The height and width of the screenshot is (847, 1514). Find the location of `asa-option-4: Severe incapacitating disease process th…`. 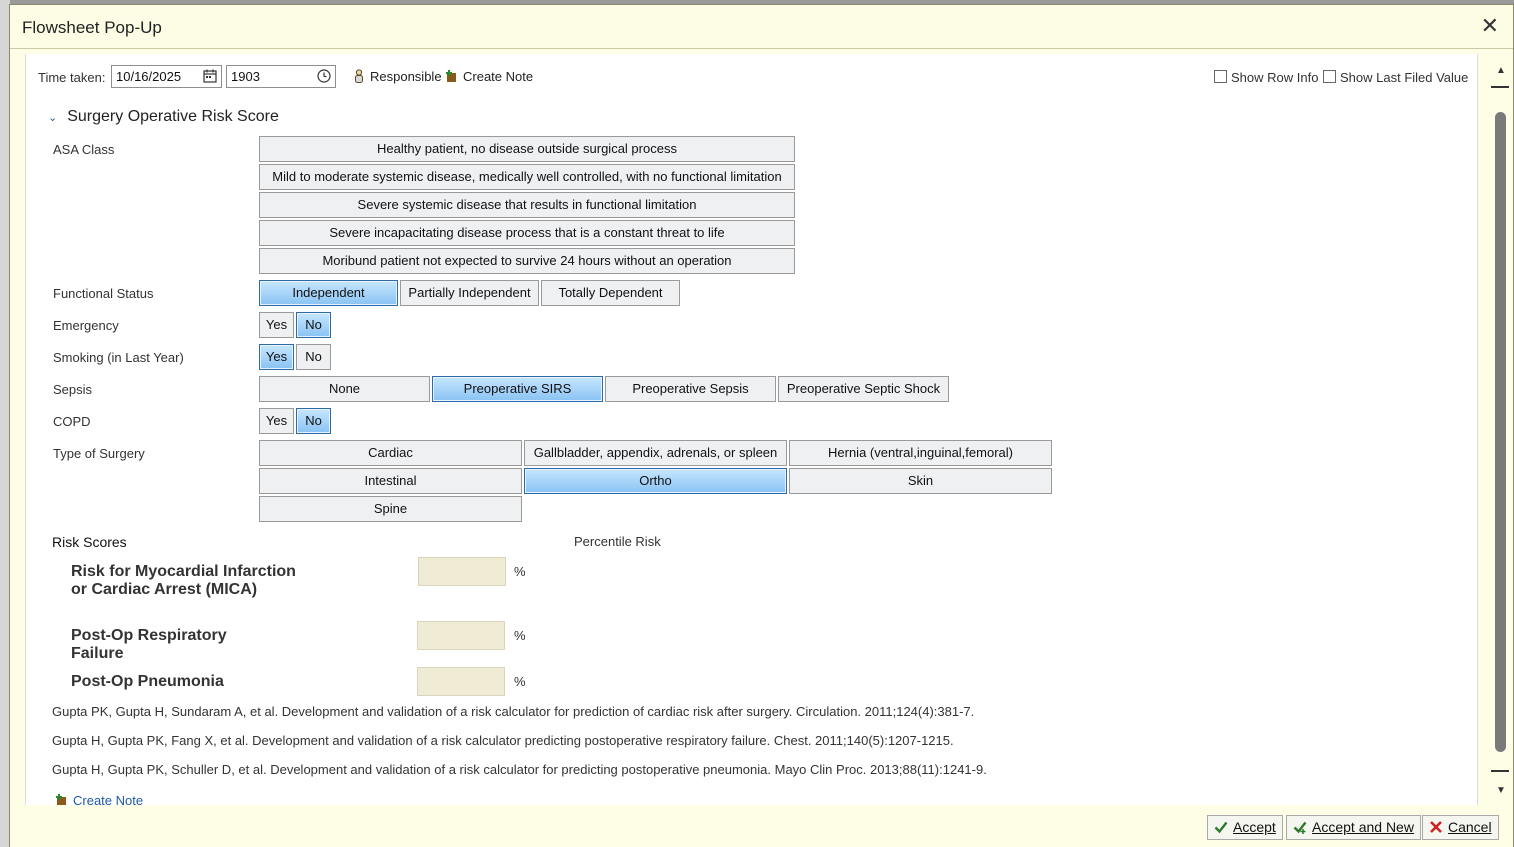

asa-option-4: Severe incapacitating disease process th… is located at coordinates (527, 233).